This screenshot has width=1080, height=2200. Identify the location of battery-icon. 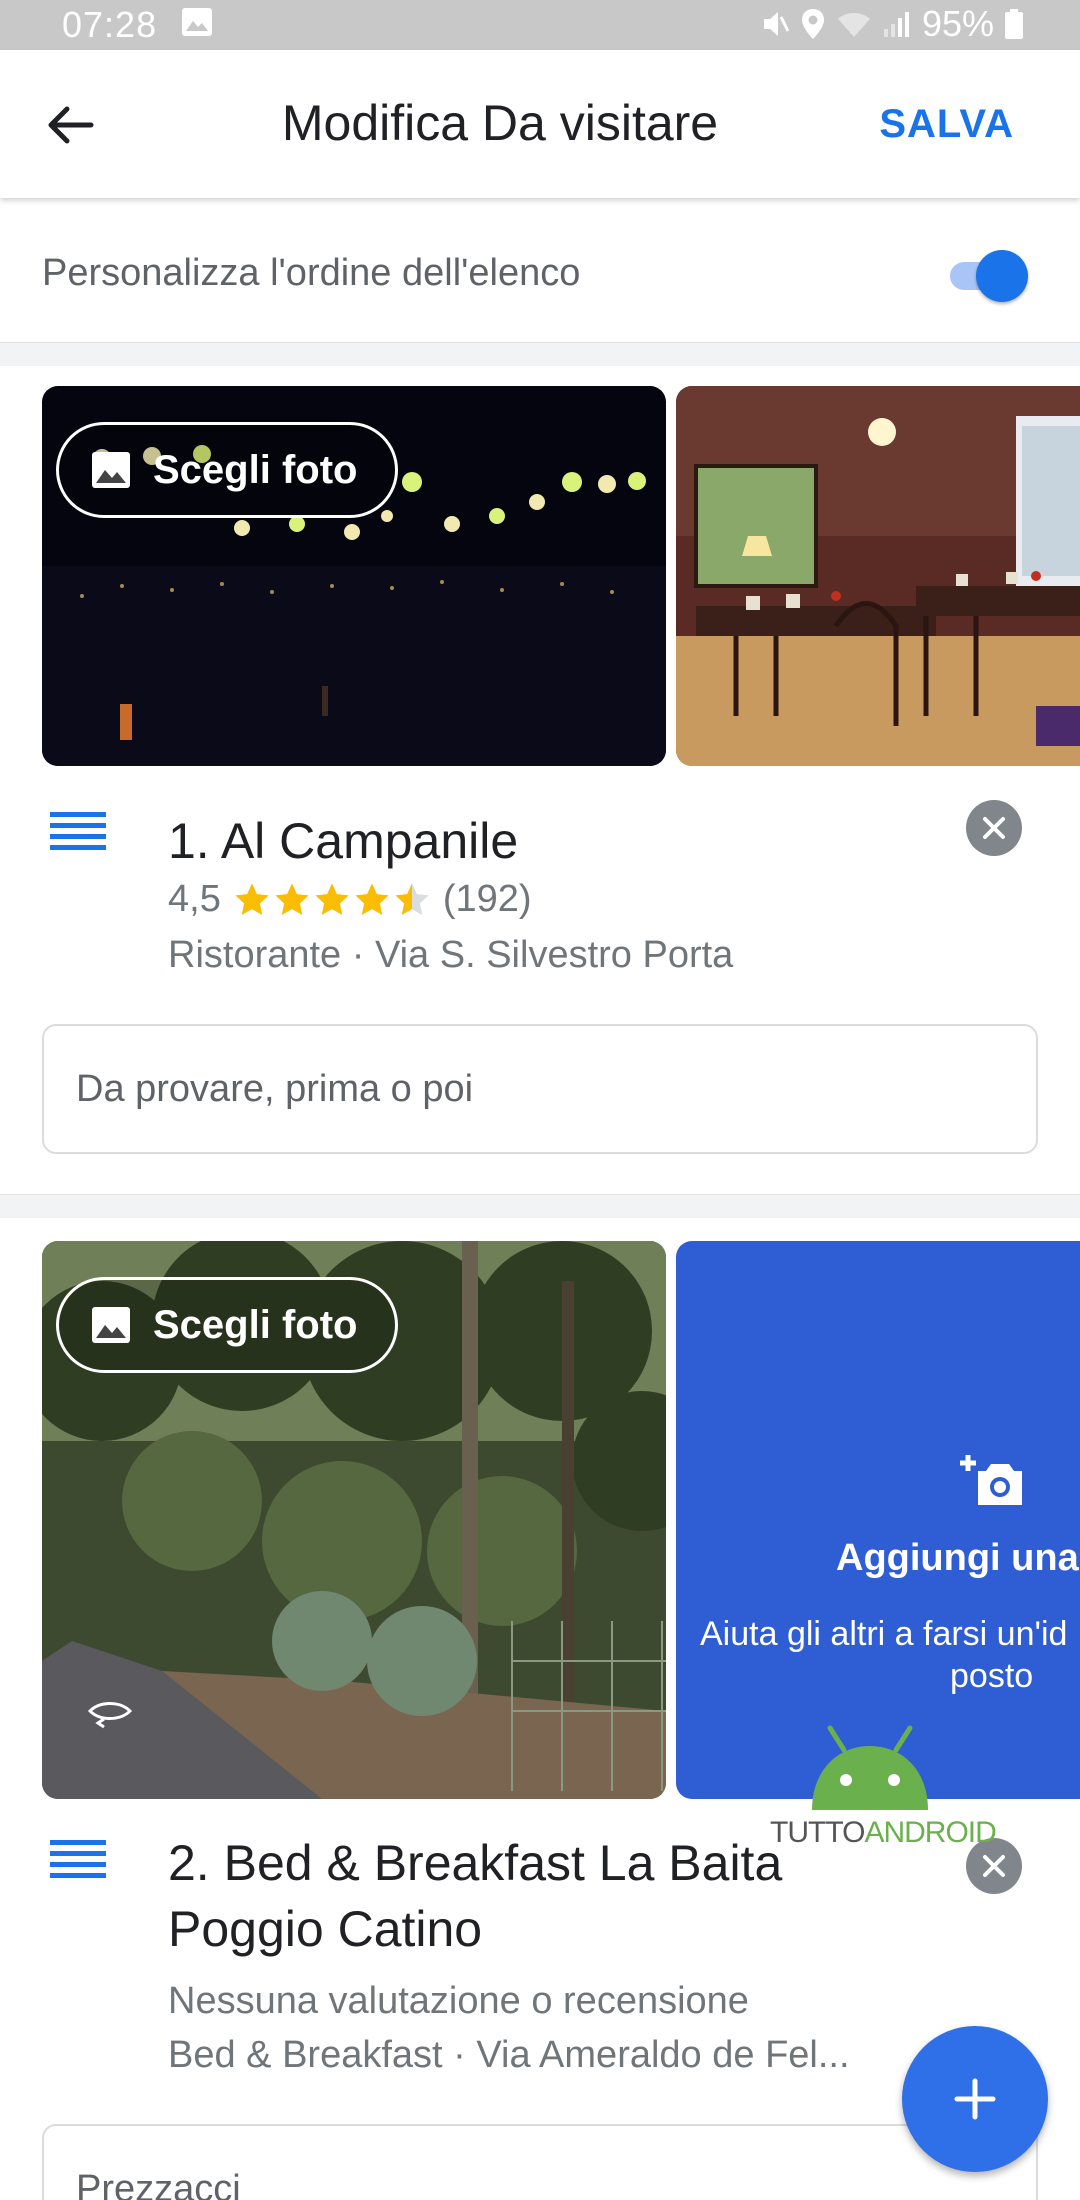
(1014, 24).